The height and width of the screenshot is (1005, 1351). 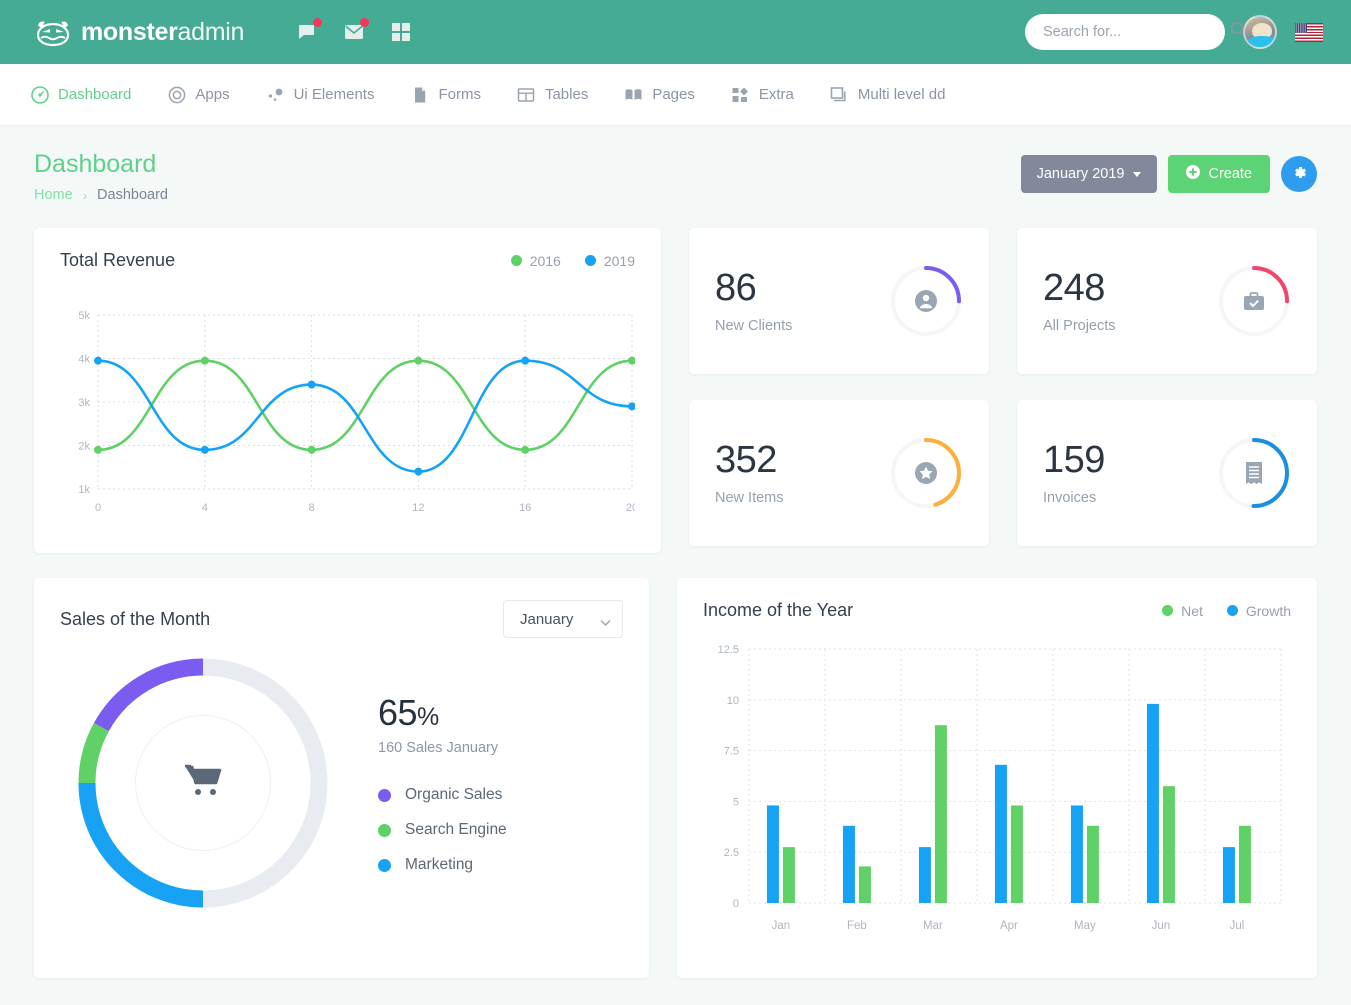 I want to click on chat-icon, so click(x=309, y=30).